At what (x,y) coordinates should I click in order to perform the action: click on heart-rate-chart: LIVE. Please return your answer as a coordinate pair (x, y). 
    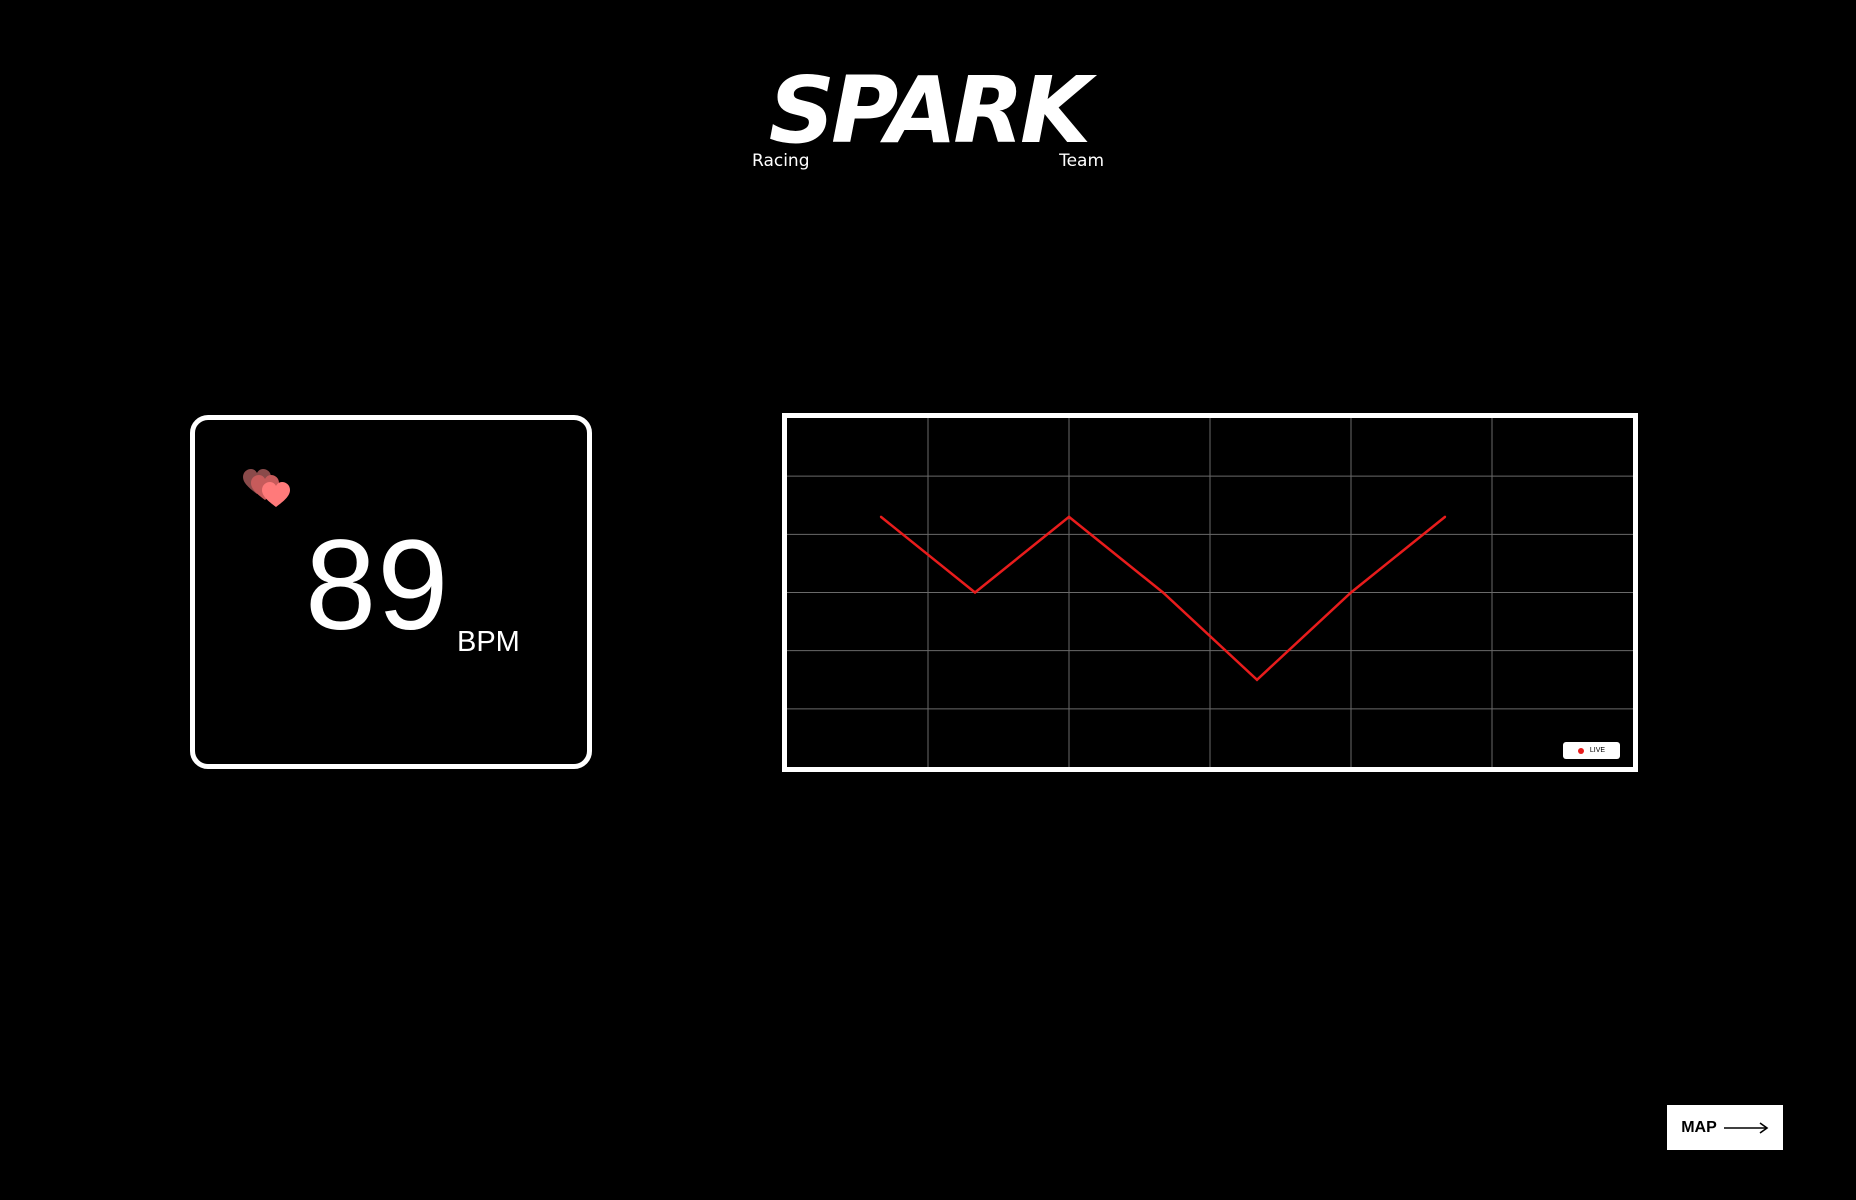
    Looking at the image, I should click on (1210, 592).